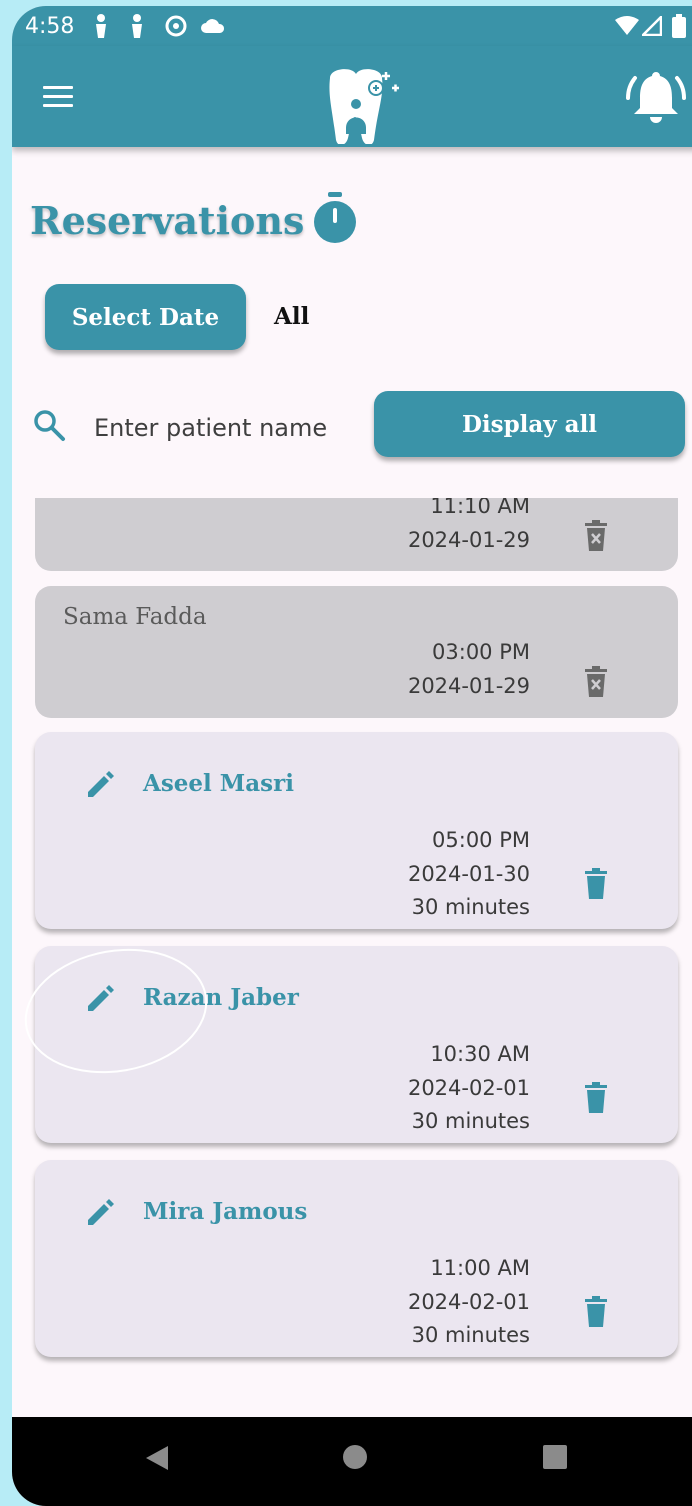 The image size is (692, 1506). I want to click on patient-name: Razan Jaber, so click(221, 997).